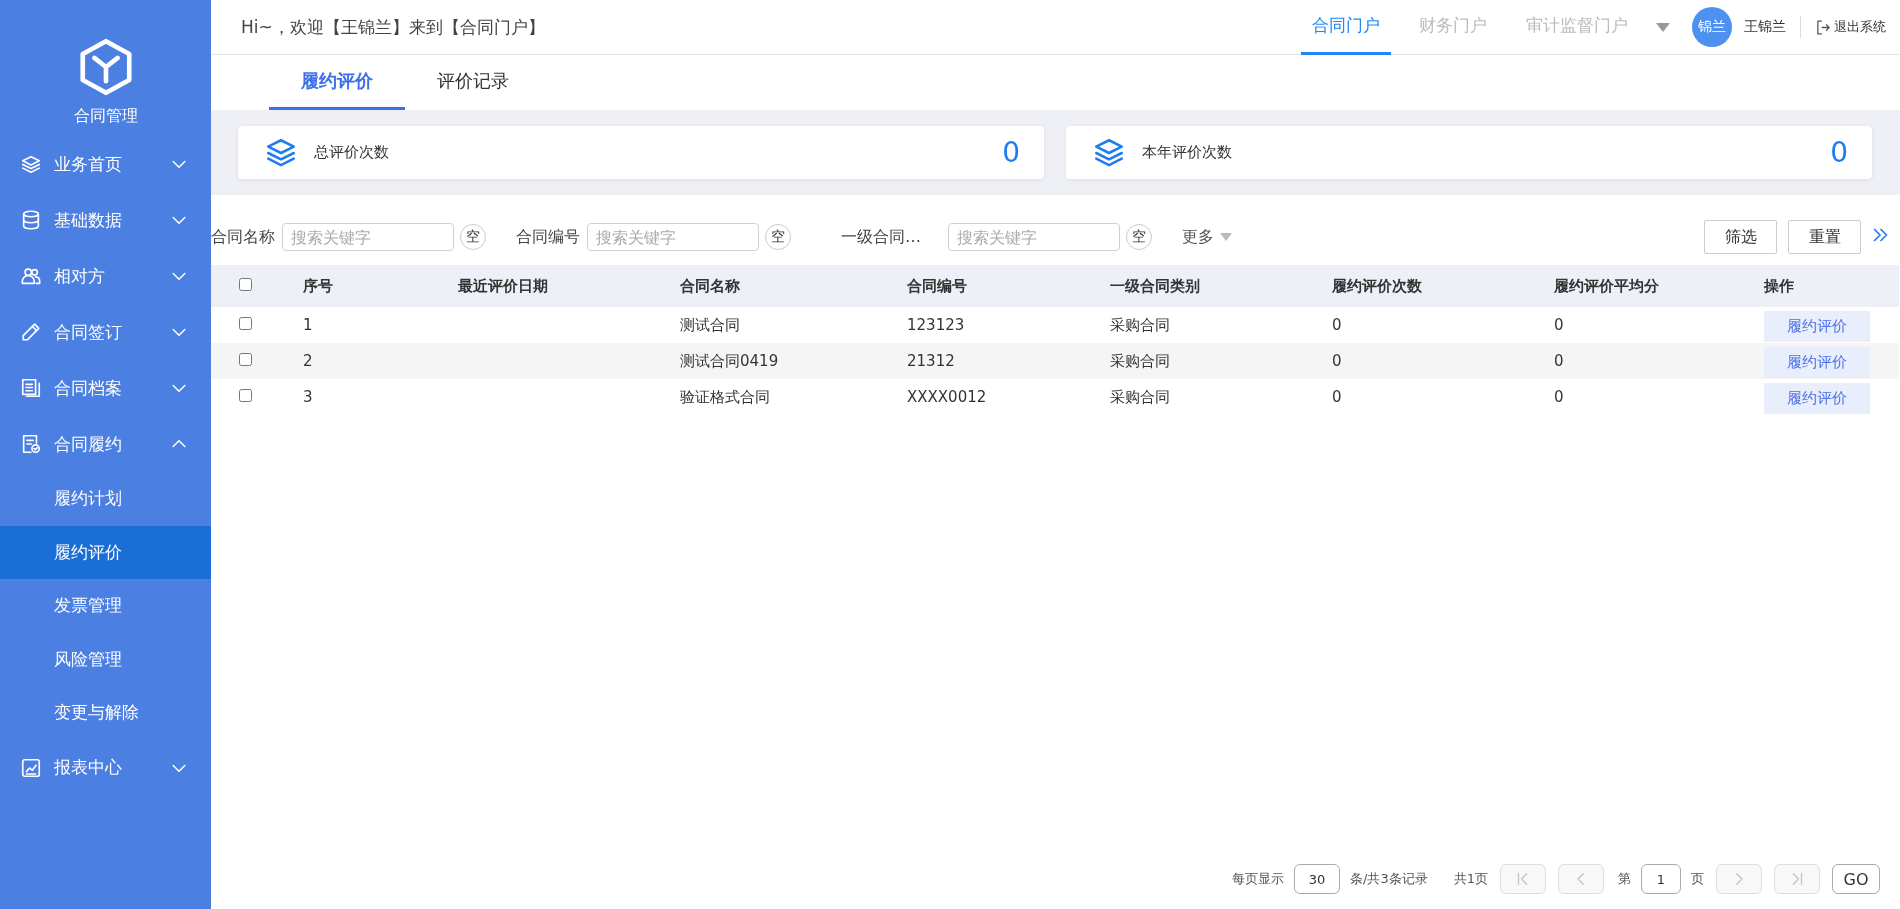  Describe the element at coordinates (729, 360) in the screenshot. I see `table-cell: 测试合同0419` at that location.